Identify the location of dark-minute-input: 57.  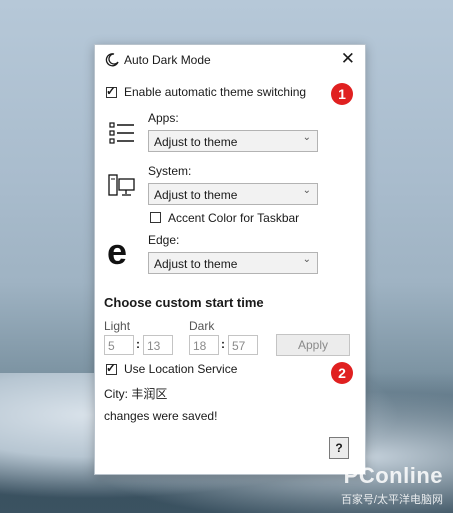
(243, 345).